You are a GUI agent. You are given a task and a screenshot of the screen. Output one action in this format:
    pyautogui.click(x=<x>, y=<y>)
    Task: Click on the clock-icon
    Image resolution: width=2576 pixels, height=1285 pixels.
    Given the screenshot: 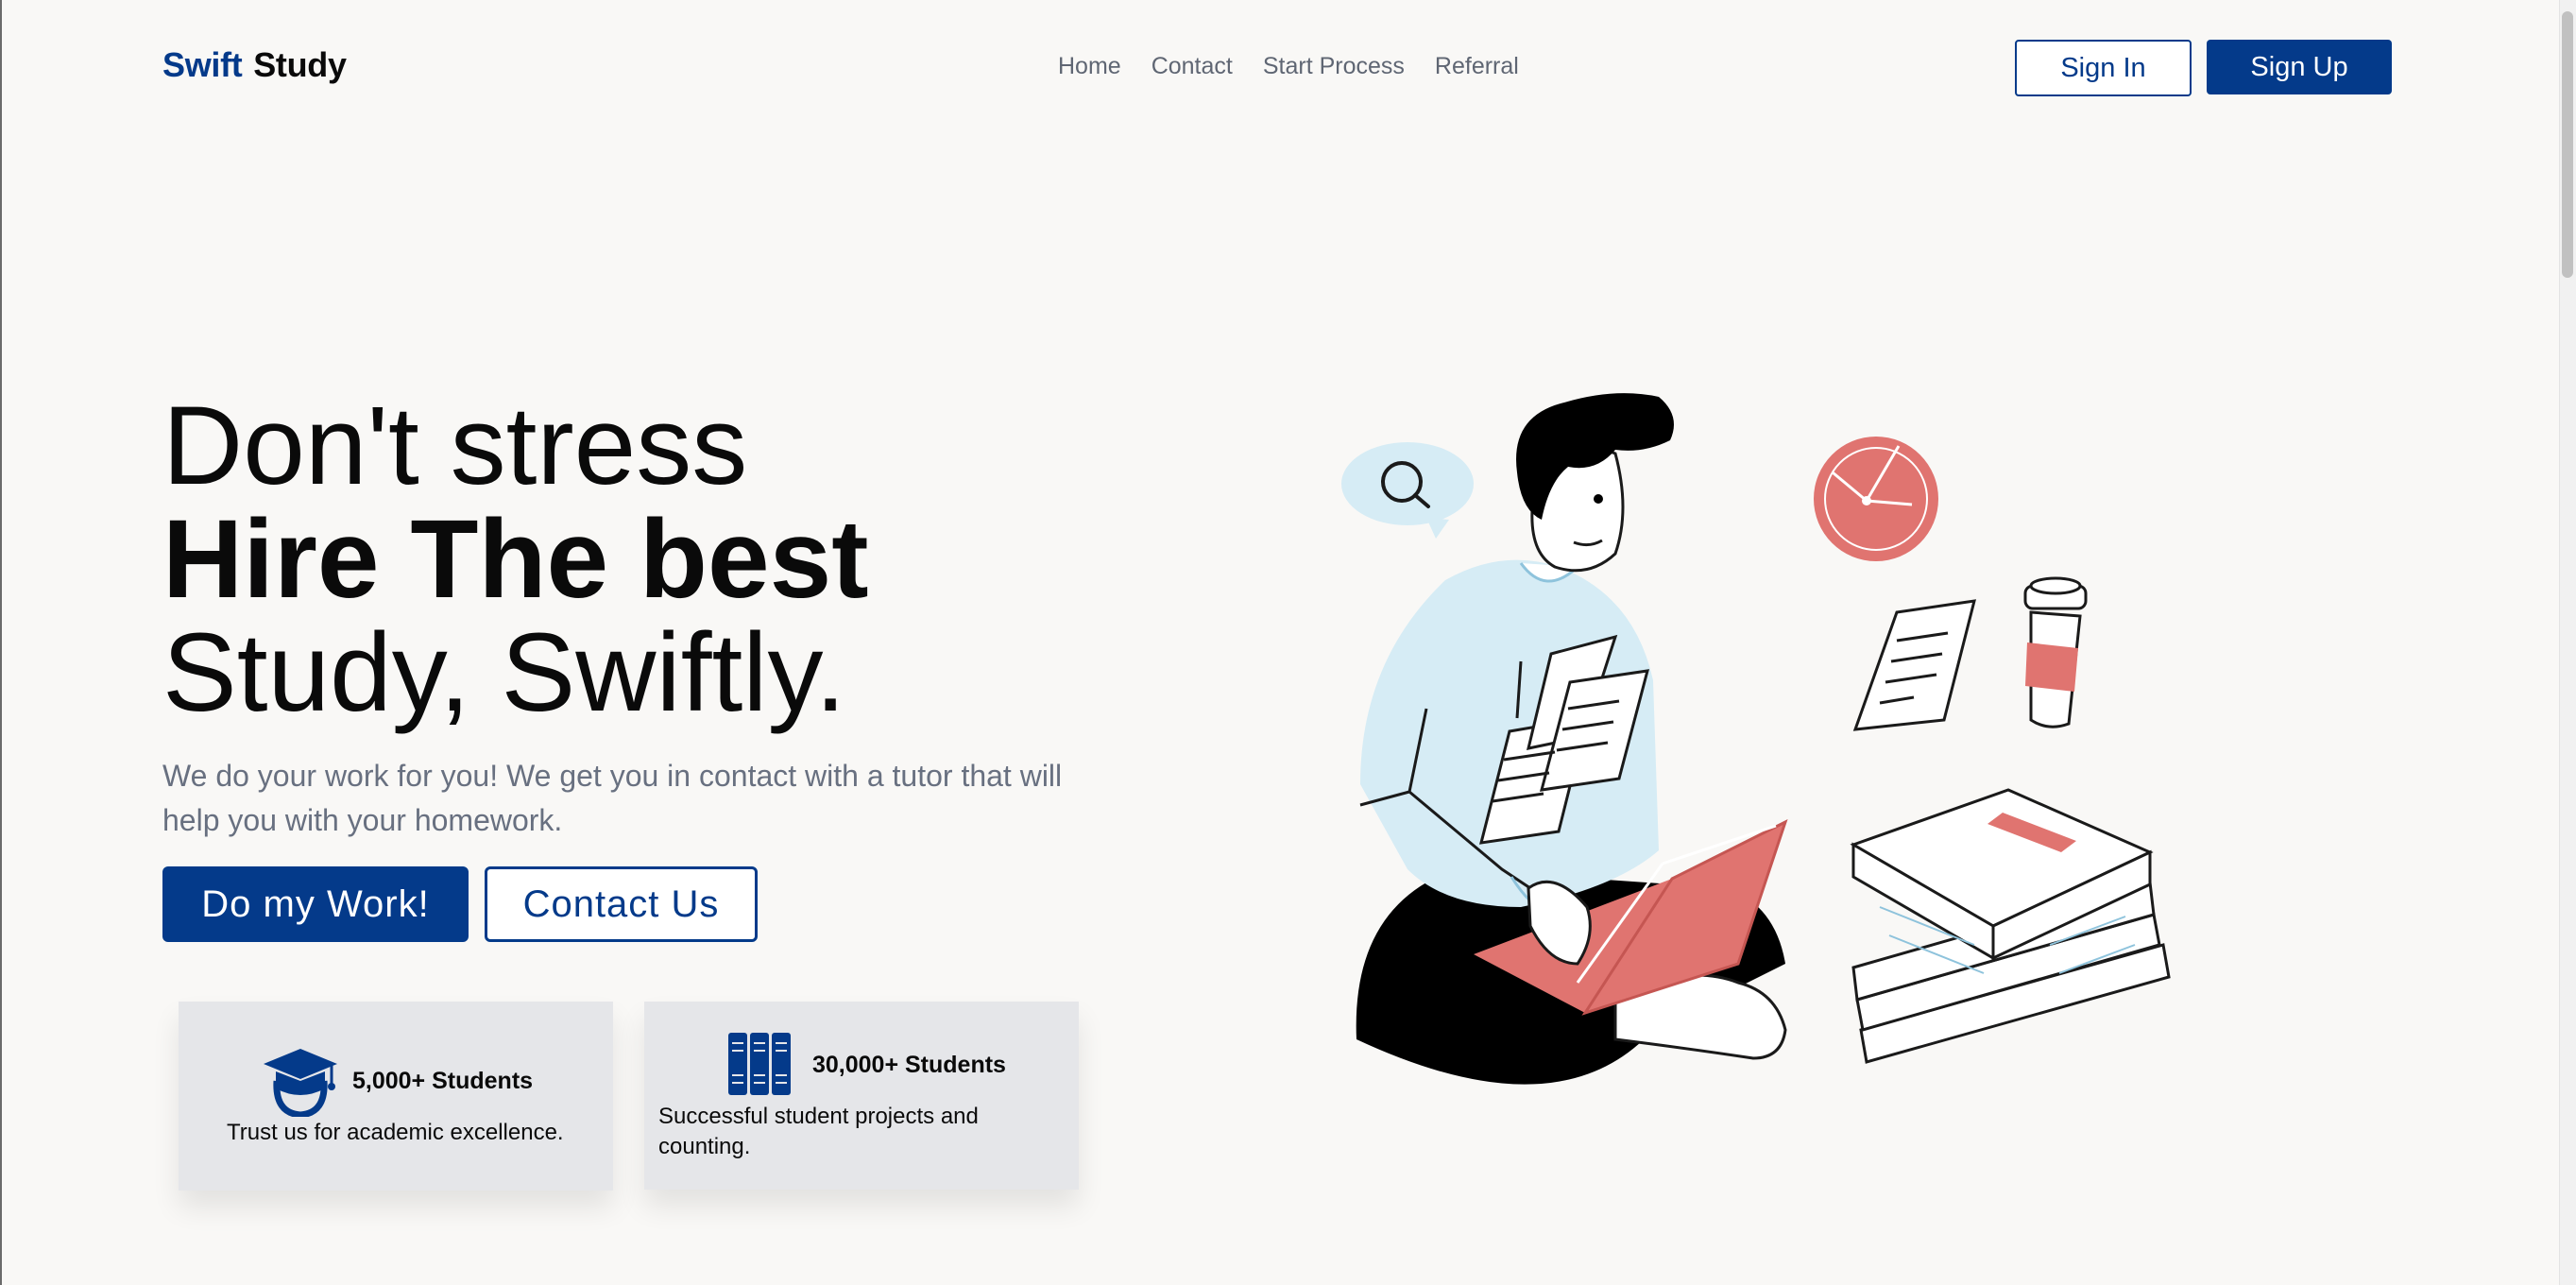 What is the action you would take?
    pyautogui.click(x=1876, y=499)
    